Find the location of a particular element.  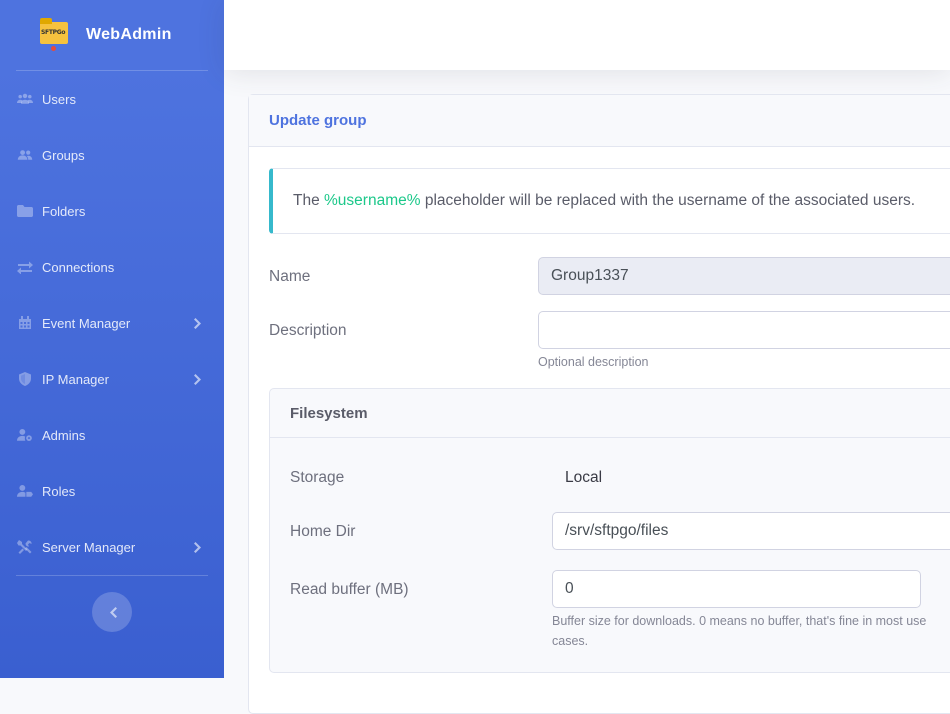

storage-select: Local is located at coordinates (583, 478).